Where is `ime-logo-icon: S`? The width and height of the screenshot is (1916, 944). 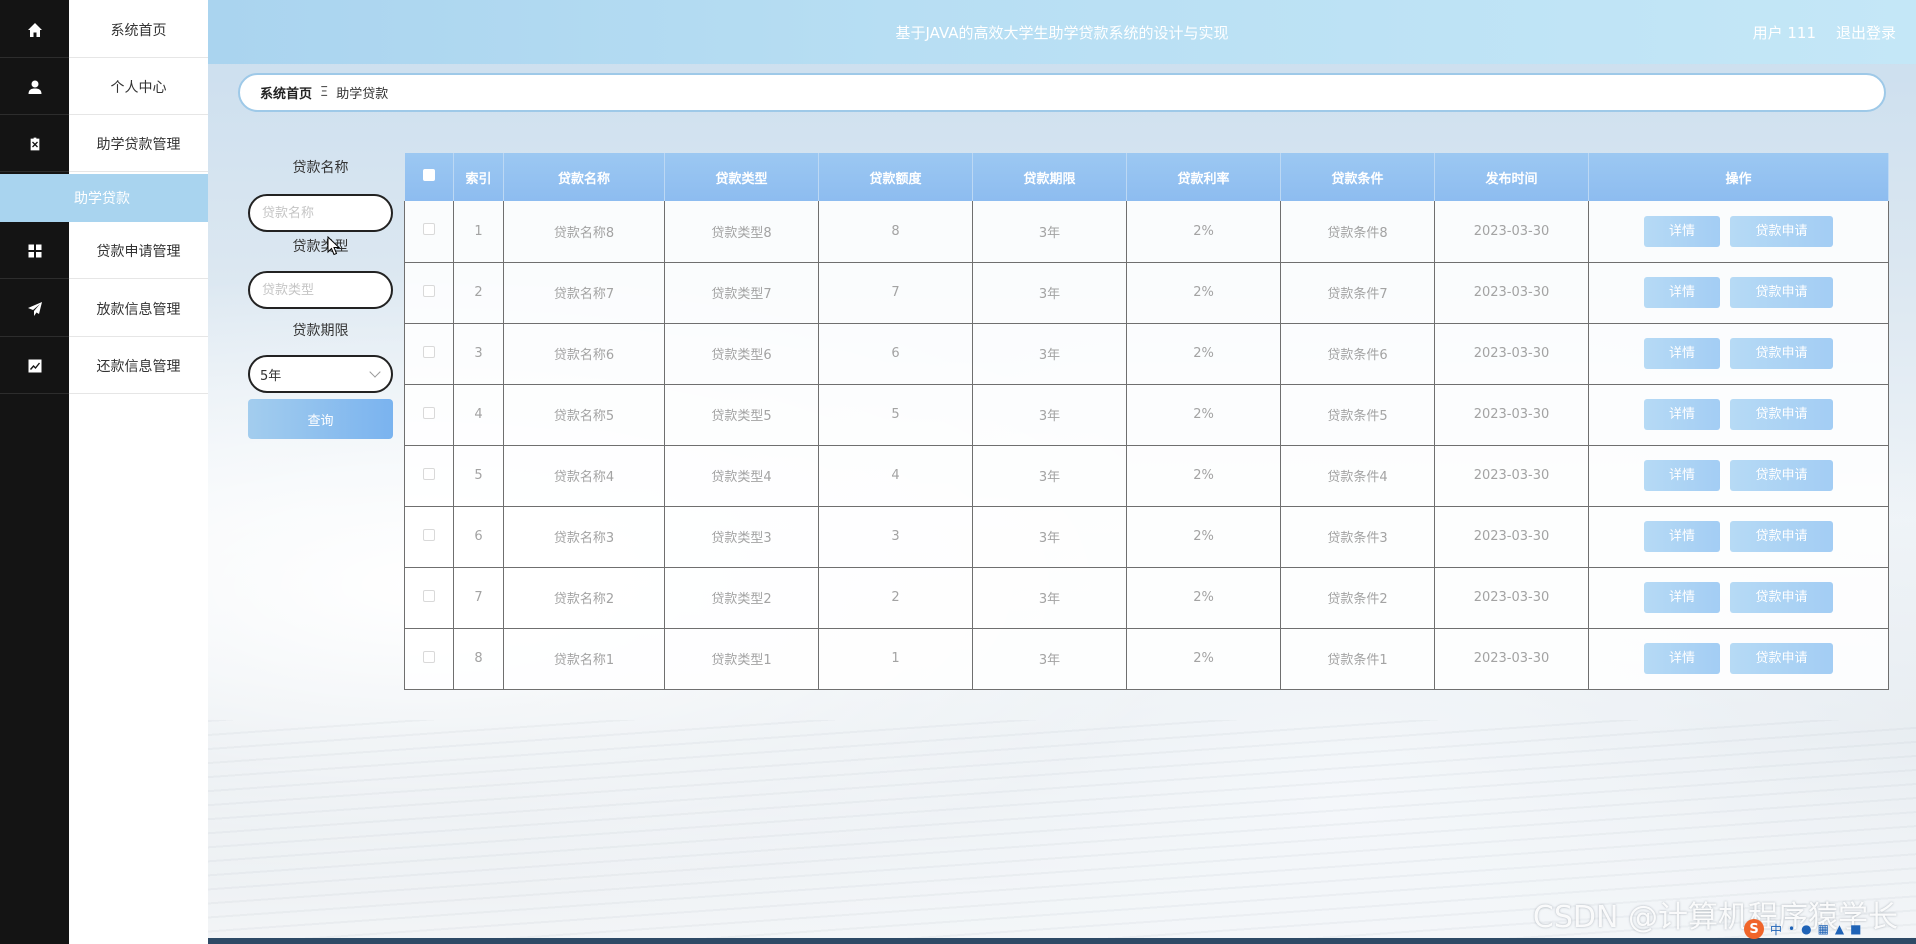
ime-logo-icon: S is located at coordinates (1754, 929).